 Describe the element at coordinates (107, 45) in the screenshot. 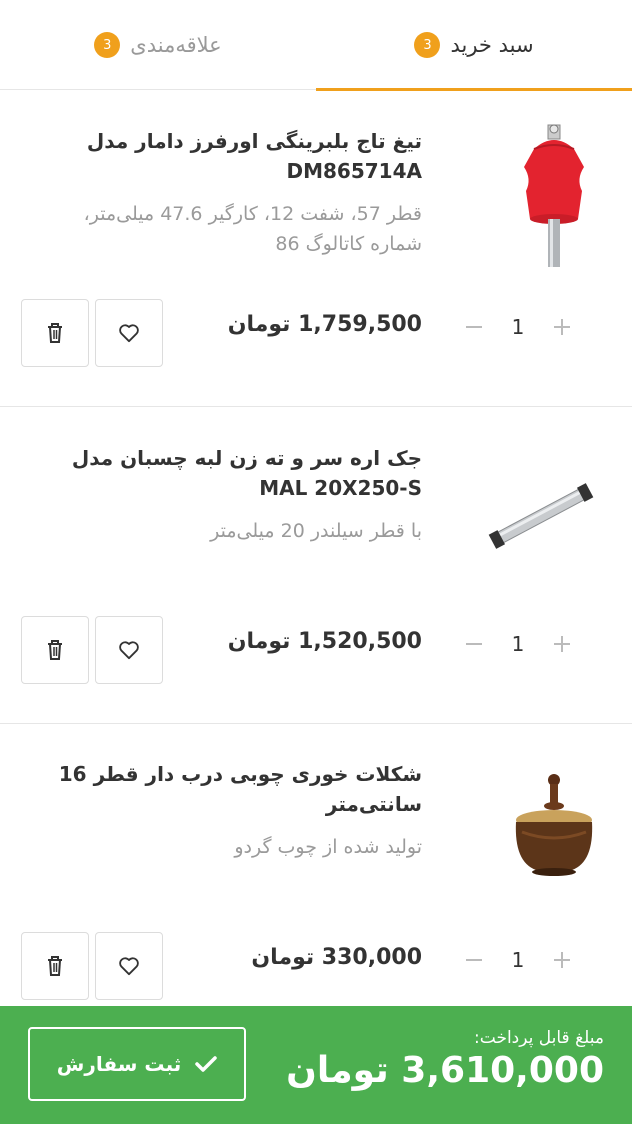

I see `tab-favorites-badge: 3` at that location.